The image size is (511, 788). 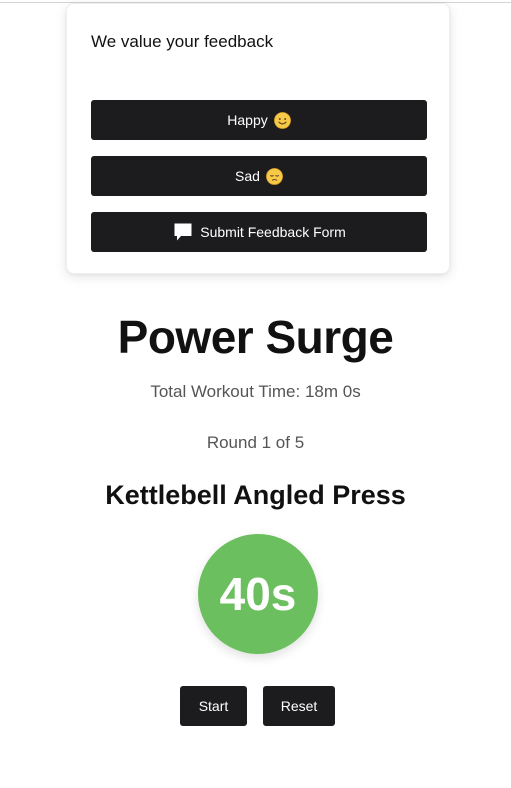 I want to click on total-workout-time: Total Workout Time: 18m 0s, so click(x=255, y=391).